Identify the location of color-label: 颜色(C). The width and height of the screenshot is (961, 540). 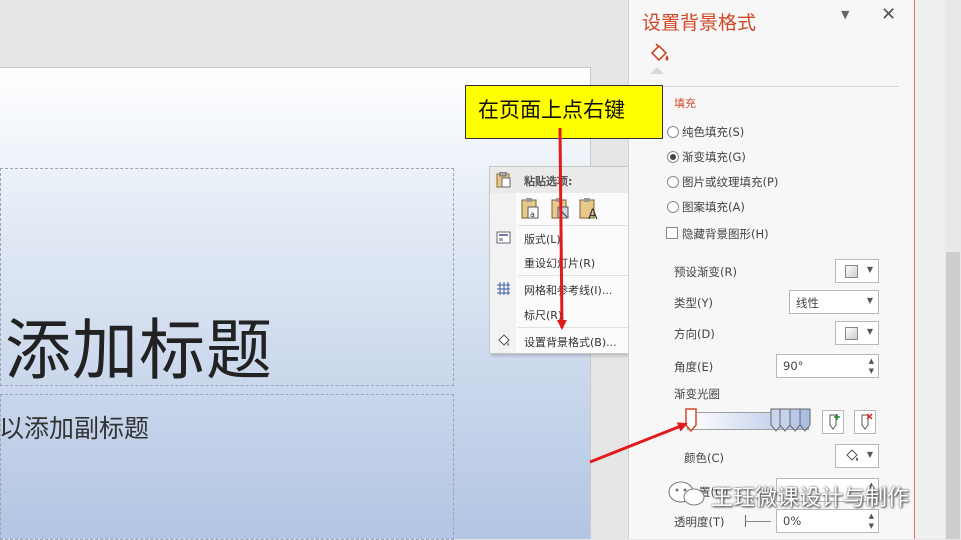
(704, 458).